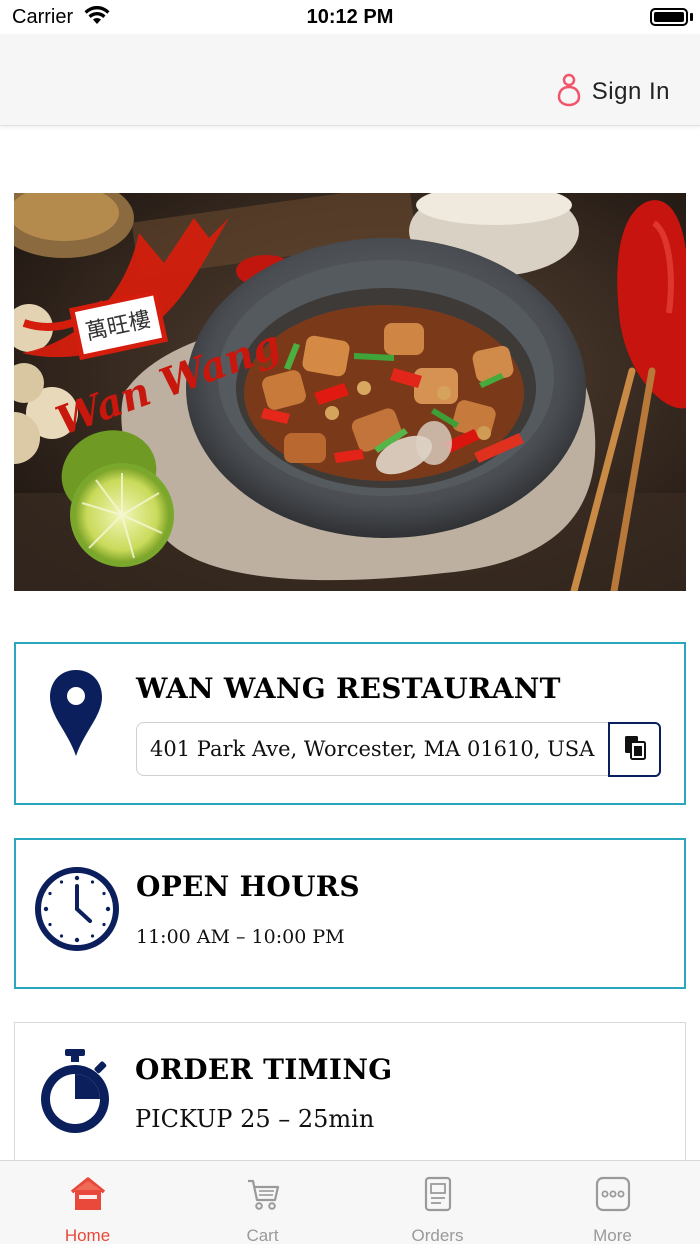  I want to click on orders-icon, so click(438, 1196).